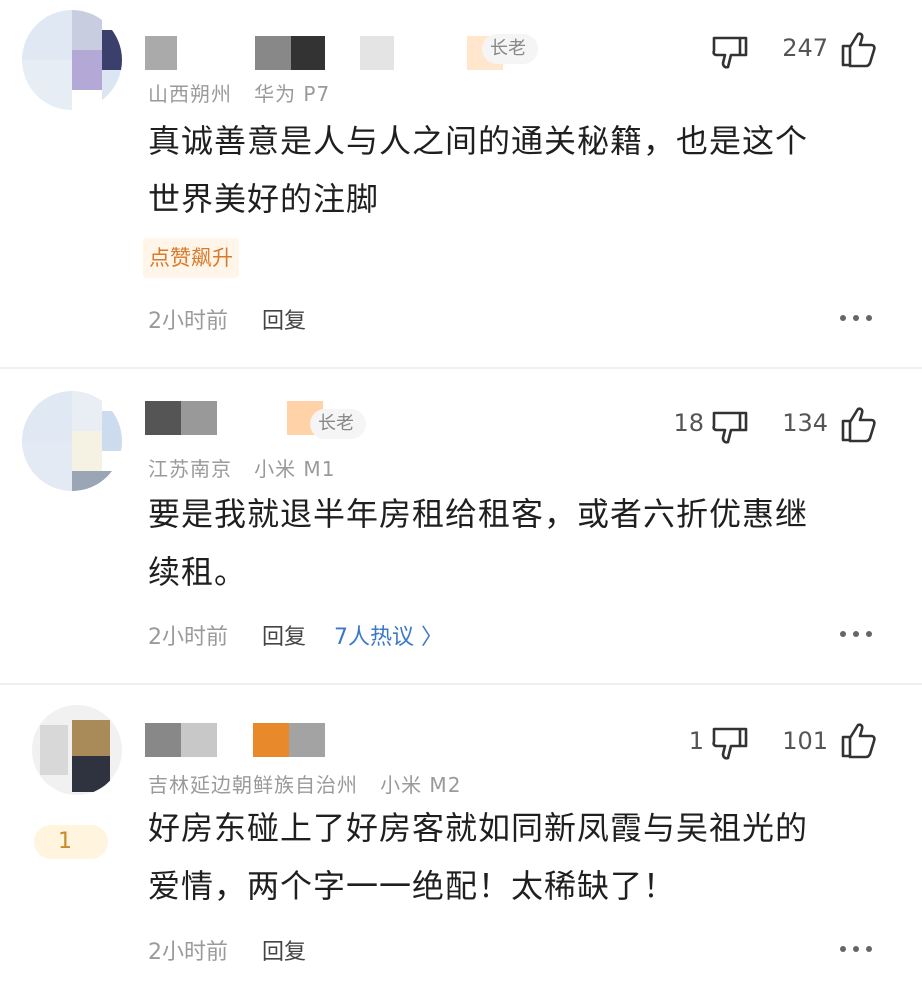  Describe the element at coordinates (190, 469) in the screenshot. I see `location-text: 江苏南京` at that location.